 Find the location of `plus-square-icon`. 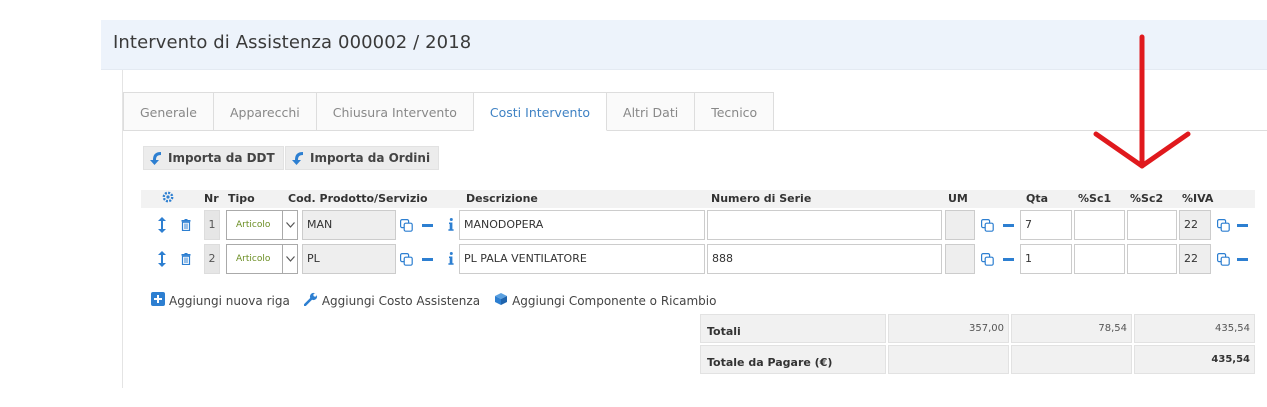

plus-square-icon is located at coordinates (158, 300).